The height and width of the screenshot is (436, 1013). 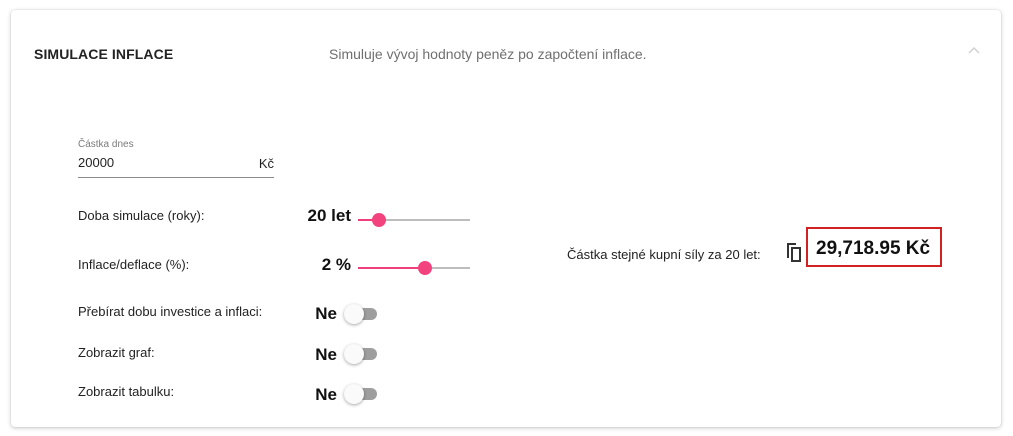 What do you see at coordinates (158, 162) in the screenshot?
I see `amount-input` at bounding box center [158, 162].